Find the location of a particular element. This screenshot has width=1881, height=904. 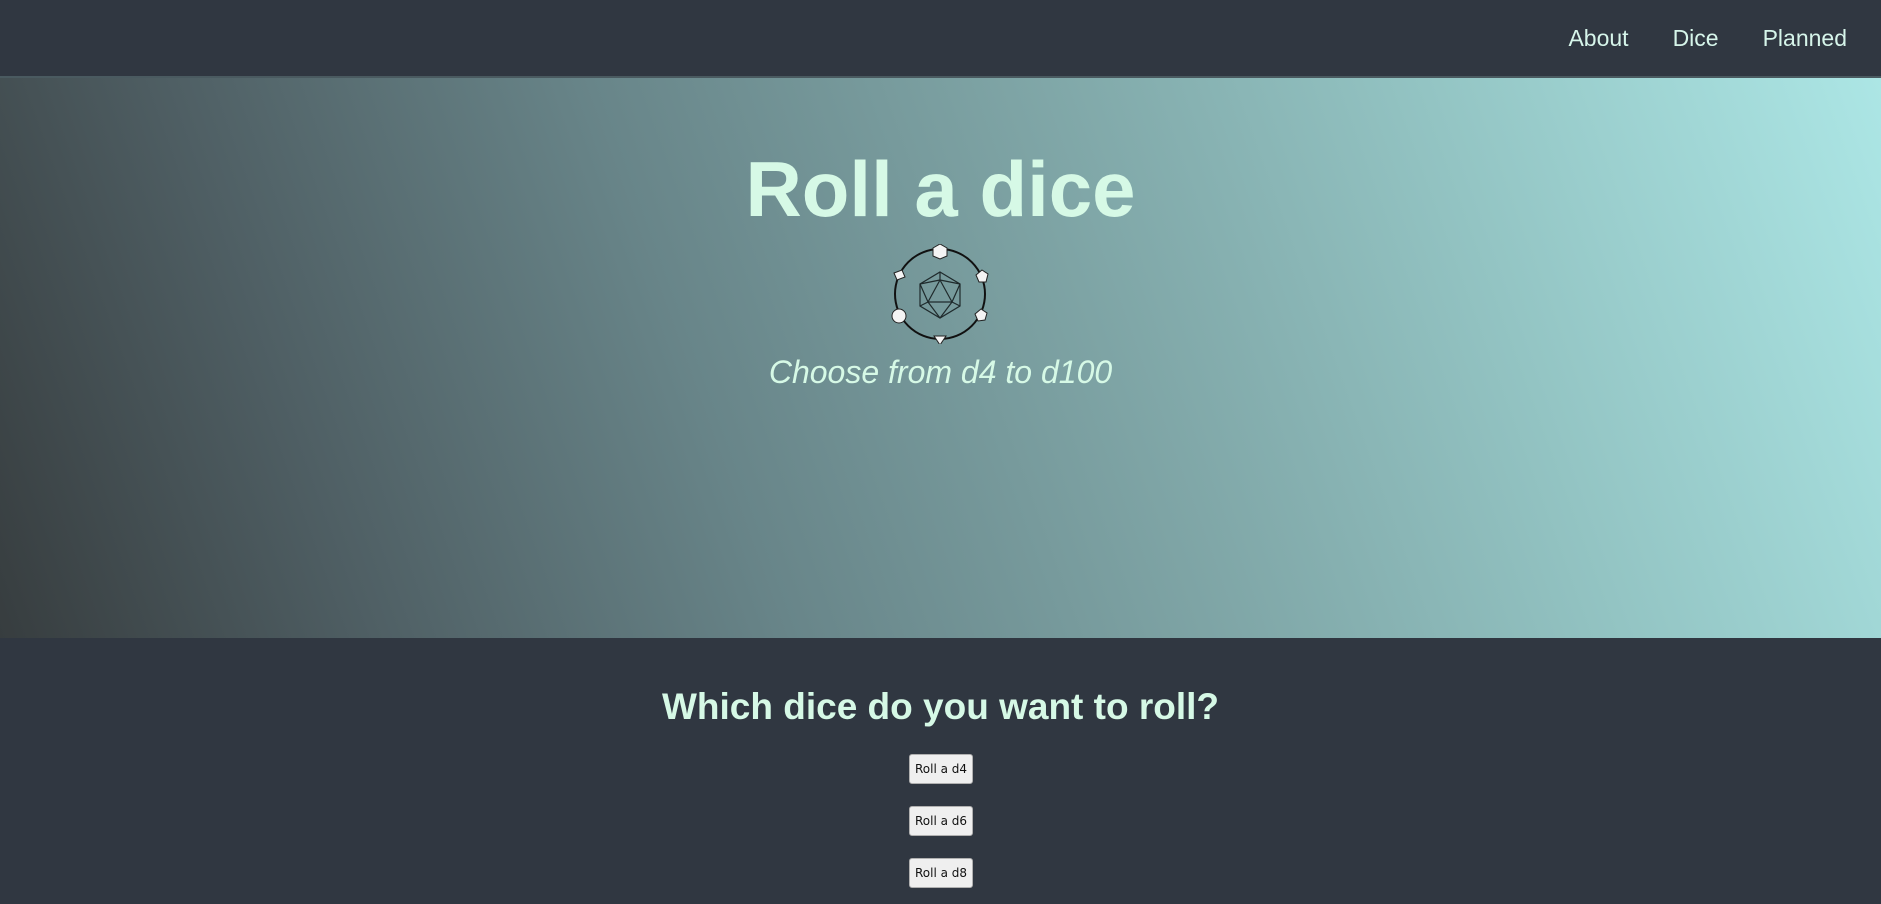

roll-d4-button: Roll a d4 is located at coordinates (941, 769).